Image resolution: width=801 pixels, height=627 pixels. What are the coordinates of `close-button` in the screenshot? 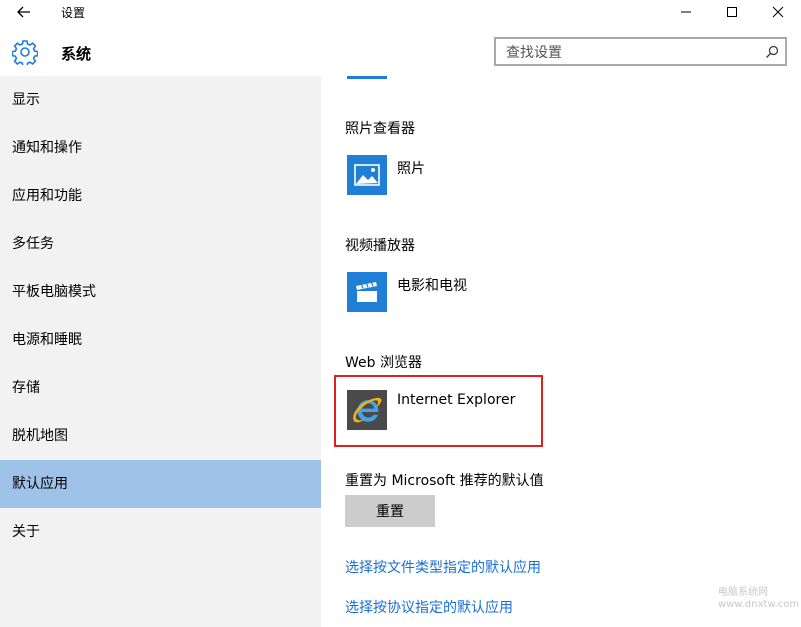 It's located at (778, 12).